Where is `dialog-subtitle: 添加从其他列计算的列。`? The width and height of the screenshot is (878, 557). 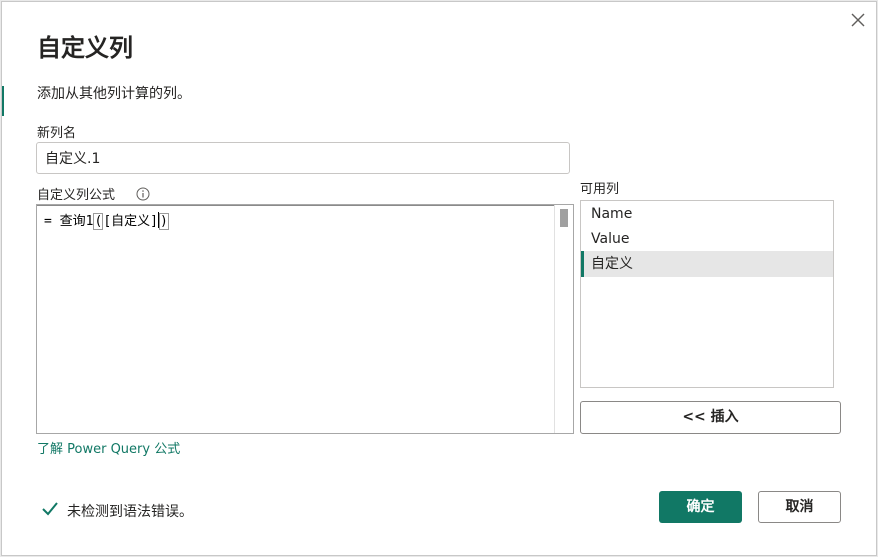 dialog-subtitle: 添加从其他列计算的列。 is located at coordinates (114, 94).